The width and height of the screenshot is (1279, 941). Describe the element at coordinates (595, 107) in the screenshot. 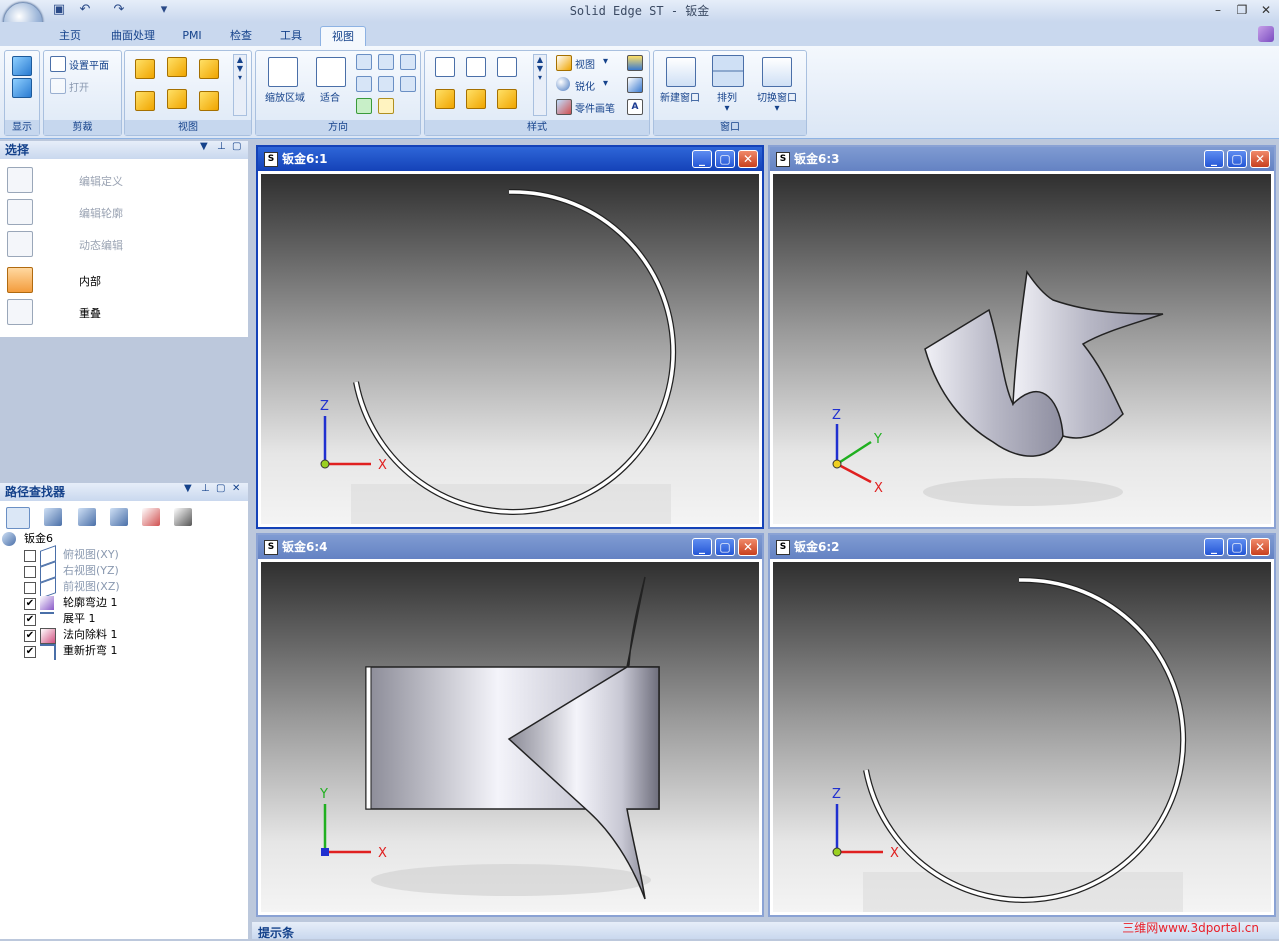

I see `part-painter-button: 零件画笔` at that location.